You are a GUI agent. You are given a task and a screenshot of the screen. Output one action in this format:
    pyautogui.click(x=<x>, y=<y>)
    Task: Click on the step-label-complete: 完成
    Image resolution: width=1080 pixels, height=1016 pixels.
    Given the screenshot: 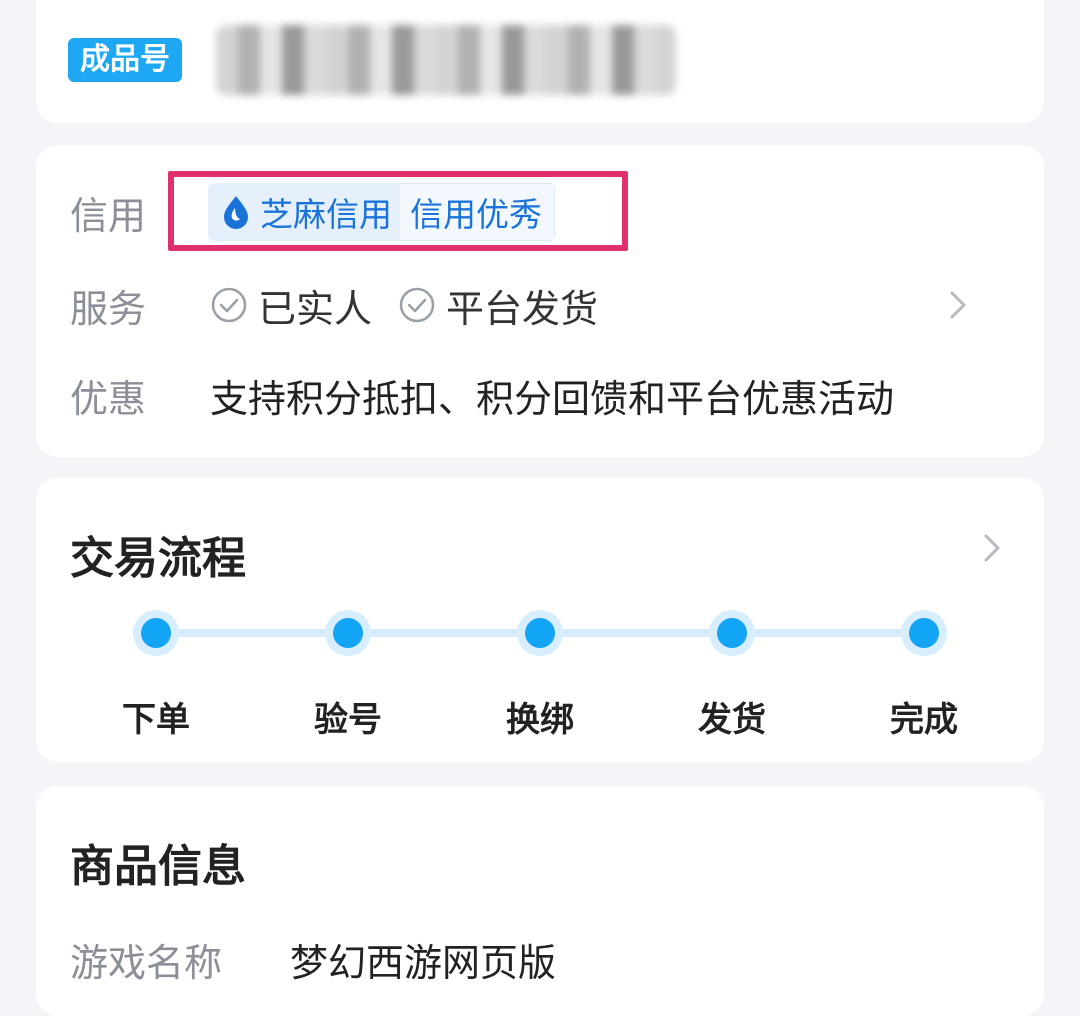 What is the action you would take?
    pyautogui.click(x=924, y=720)
    